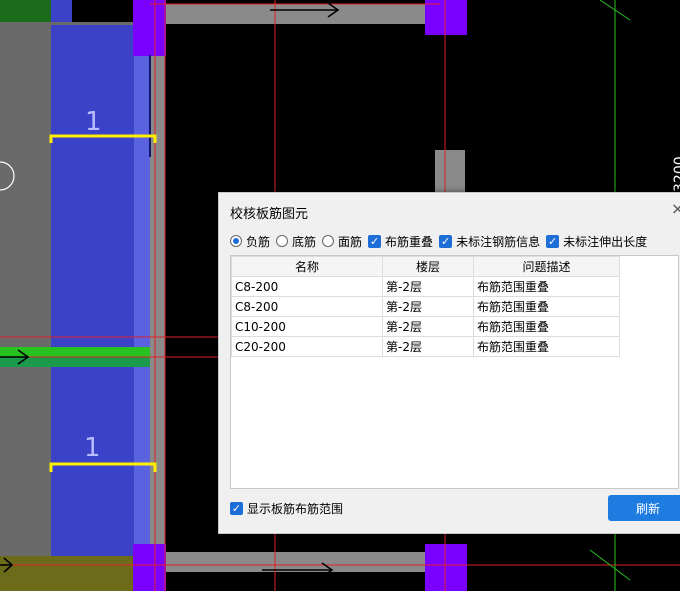  Describe the element at coordinates (307, 346) in the screenshot. I see `cell-name: C20-200` at that location.